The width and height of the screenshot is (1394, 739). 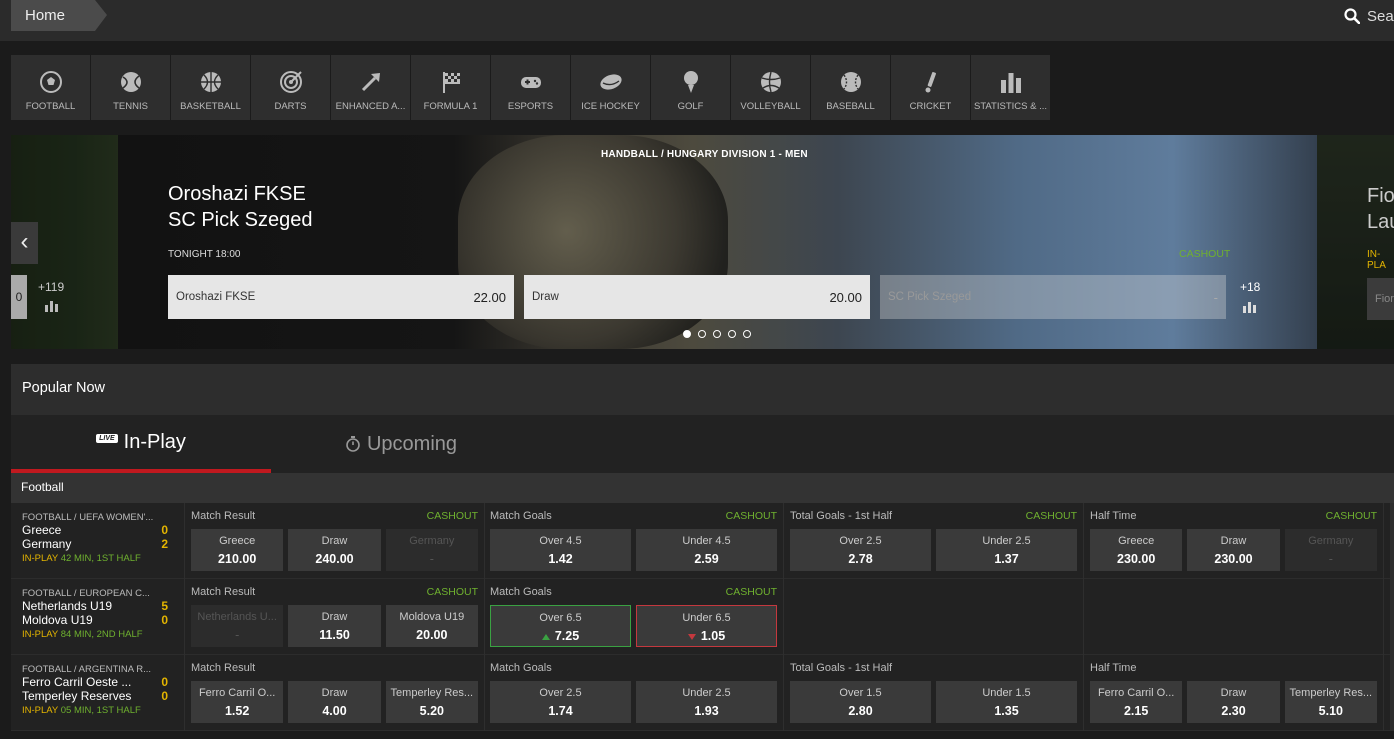 What do you see at coordinates (706, 541) in the screenshot?
I see `outcome-label: Under 4.5` at bounding box center [706, 541].